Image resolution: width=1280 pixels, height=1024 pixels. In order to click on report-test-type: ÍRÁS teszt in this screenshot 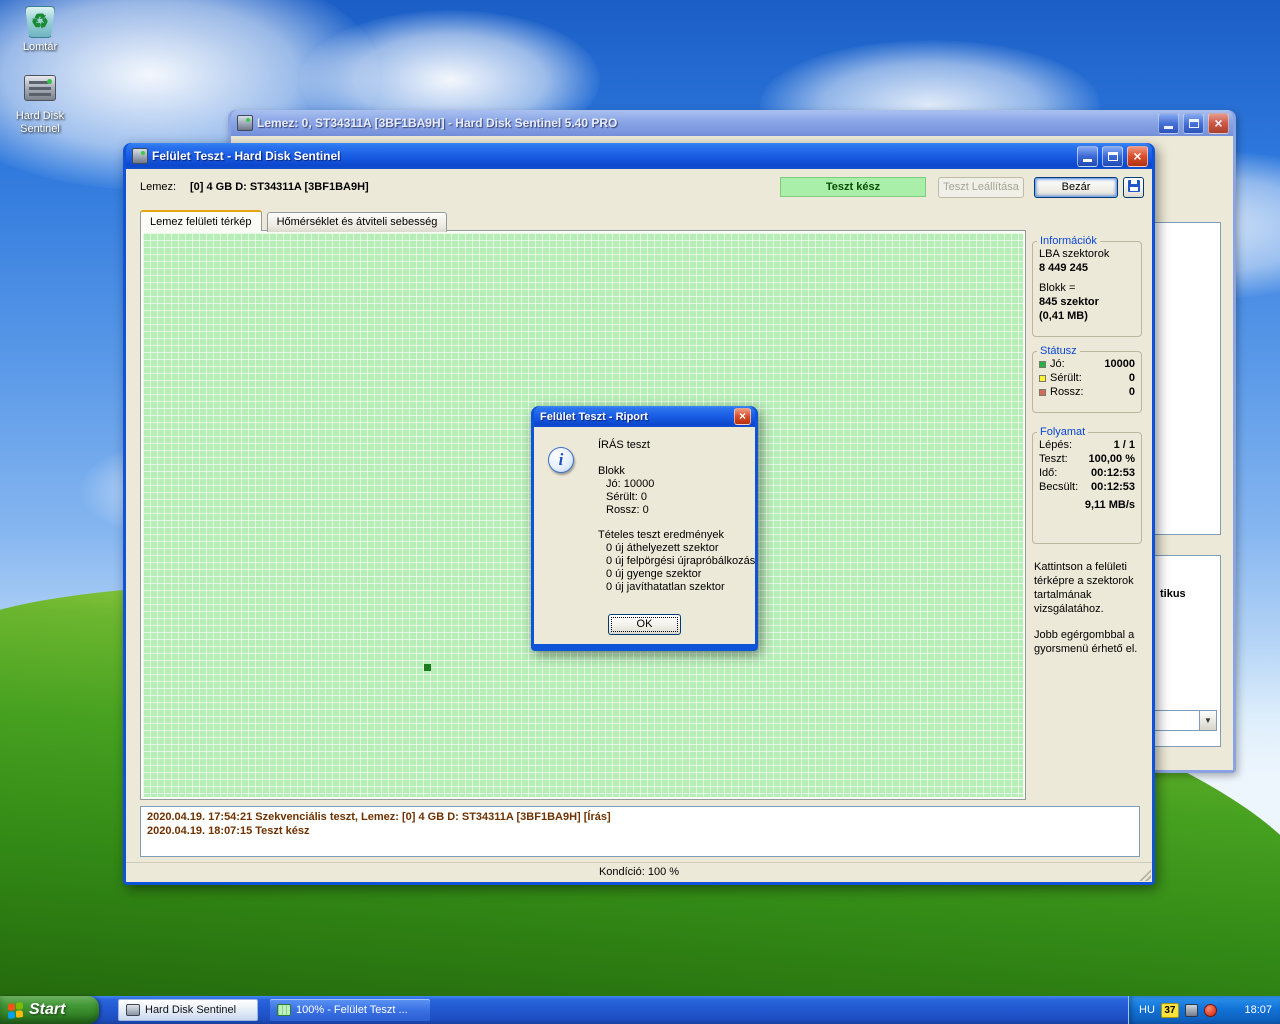, I will do `click(624, 445)`.